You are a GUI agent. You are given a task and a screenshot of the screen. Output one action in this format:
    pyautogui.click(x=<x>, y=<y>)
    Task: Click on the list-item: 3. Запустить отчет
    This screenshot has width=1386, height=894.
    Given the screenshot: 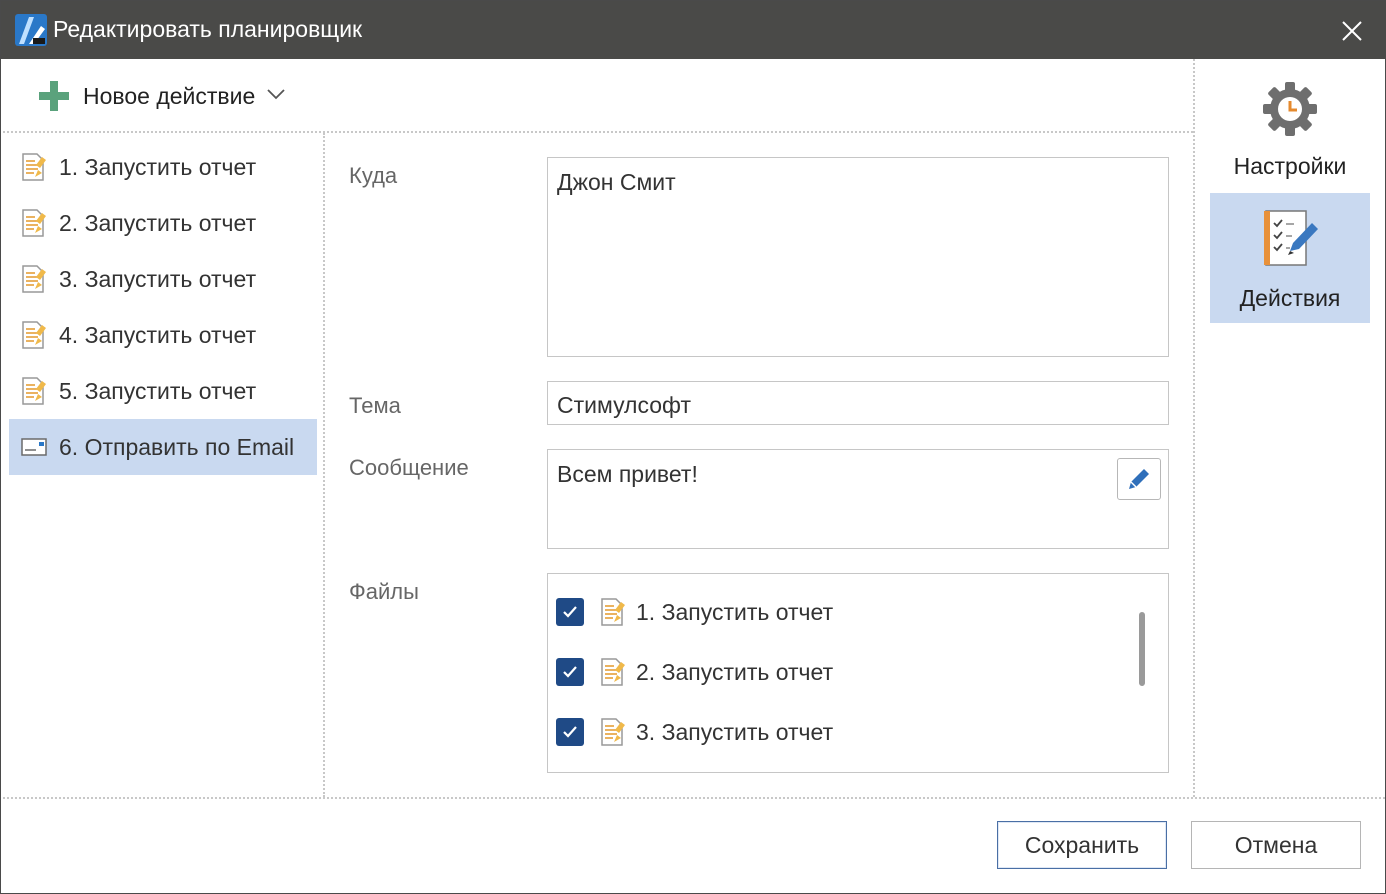 What is the action you would take?
    pyautogui.click(x=163, y=279)
    